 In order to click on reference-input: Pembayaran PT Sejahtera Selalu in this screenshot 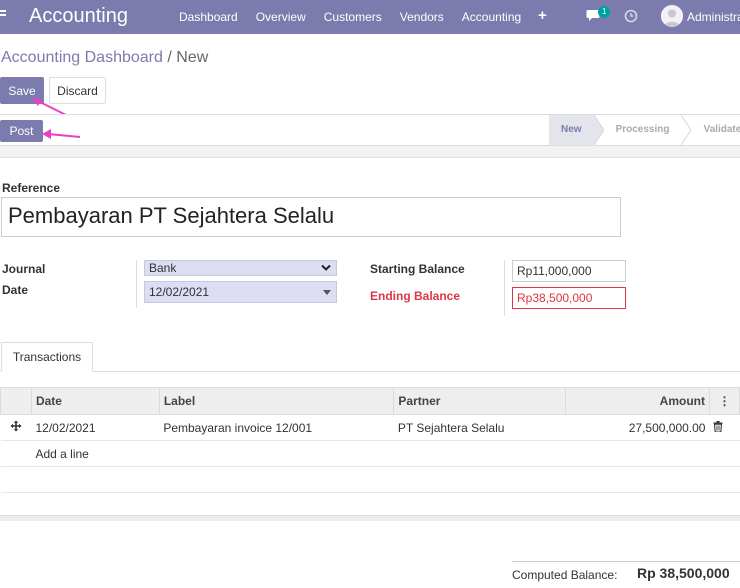, I will do `click(311, 217)`.